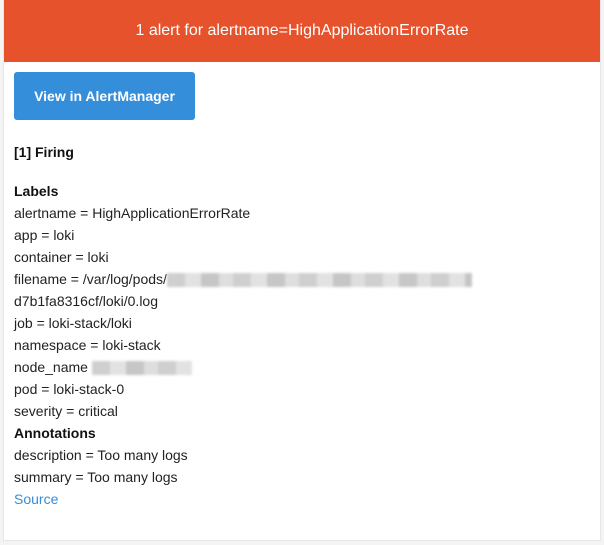  Describe the element at coordinates (132, 213) in the screenshot. I see `label-alertname: alertname = HighApplicationErrorRate` at that location.